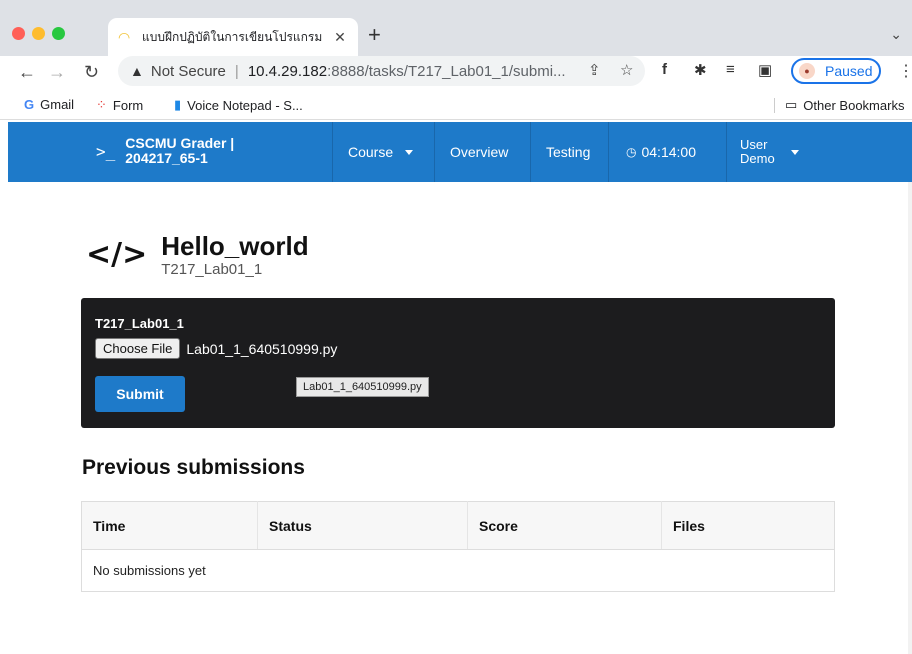  I want to click on task-header: </> Hello_world T217_Lab01_1, so click(197, 254).